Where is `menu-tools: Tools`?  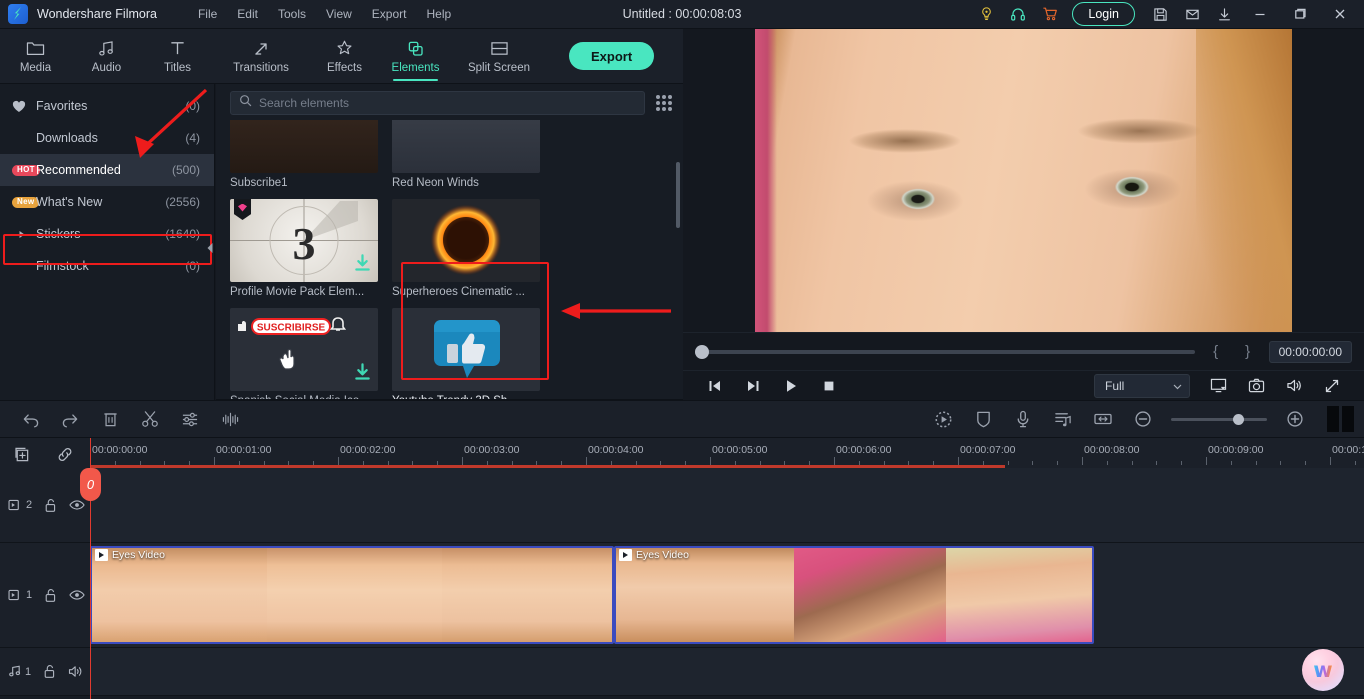 menu-tools: Tools is located at coordinates (292, 14).